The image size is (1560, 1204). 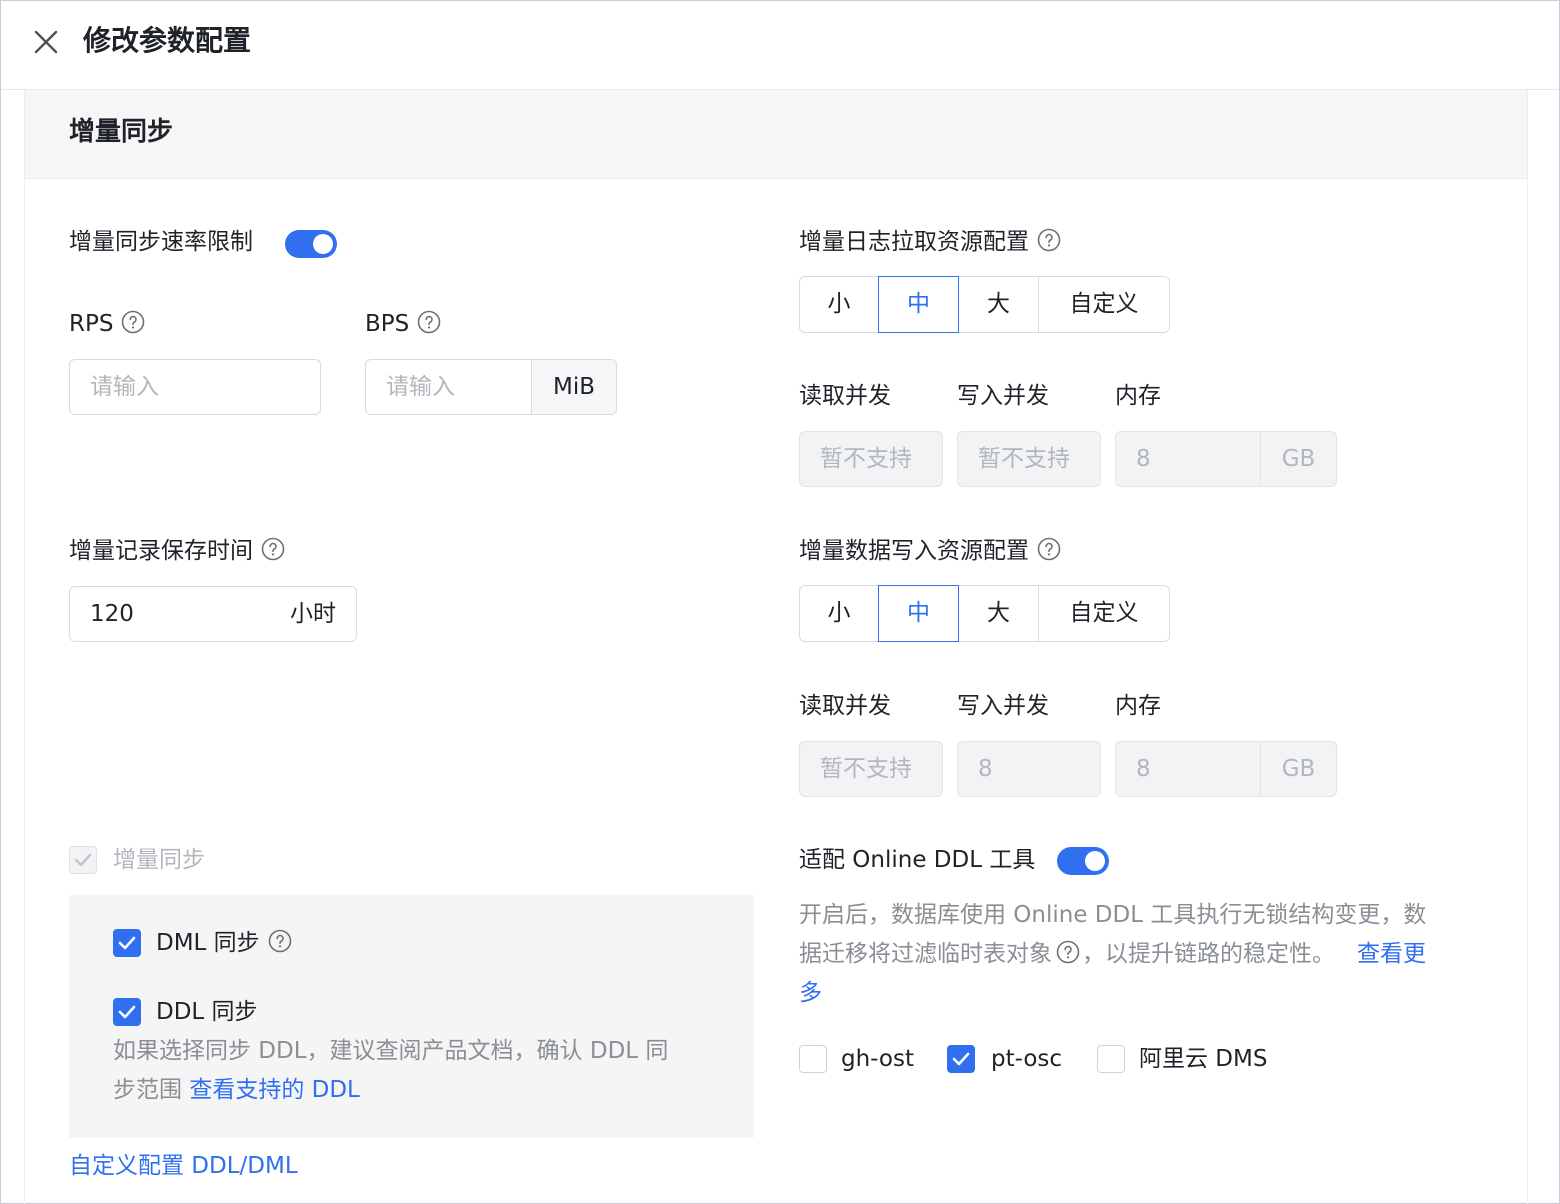 What do you see at coordinates (391, 1051) in the screenshot?
I see `ddl-desc-line1: 如果选择同步 DDL，建议查阅产品文档，确认 DDL 同` at bounding box center [391, 1051].